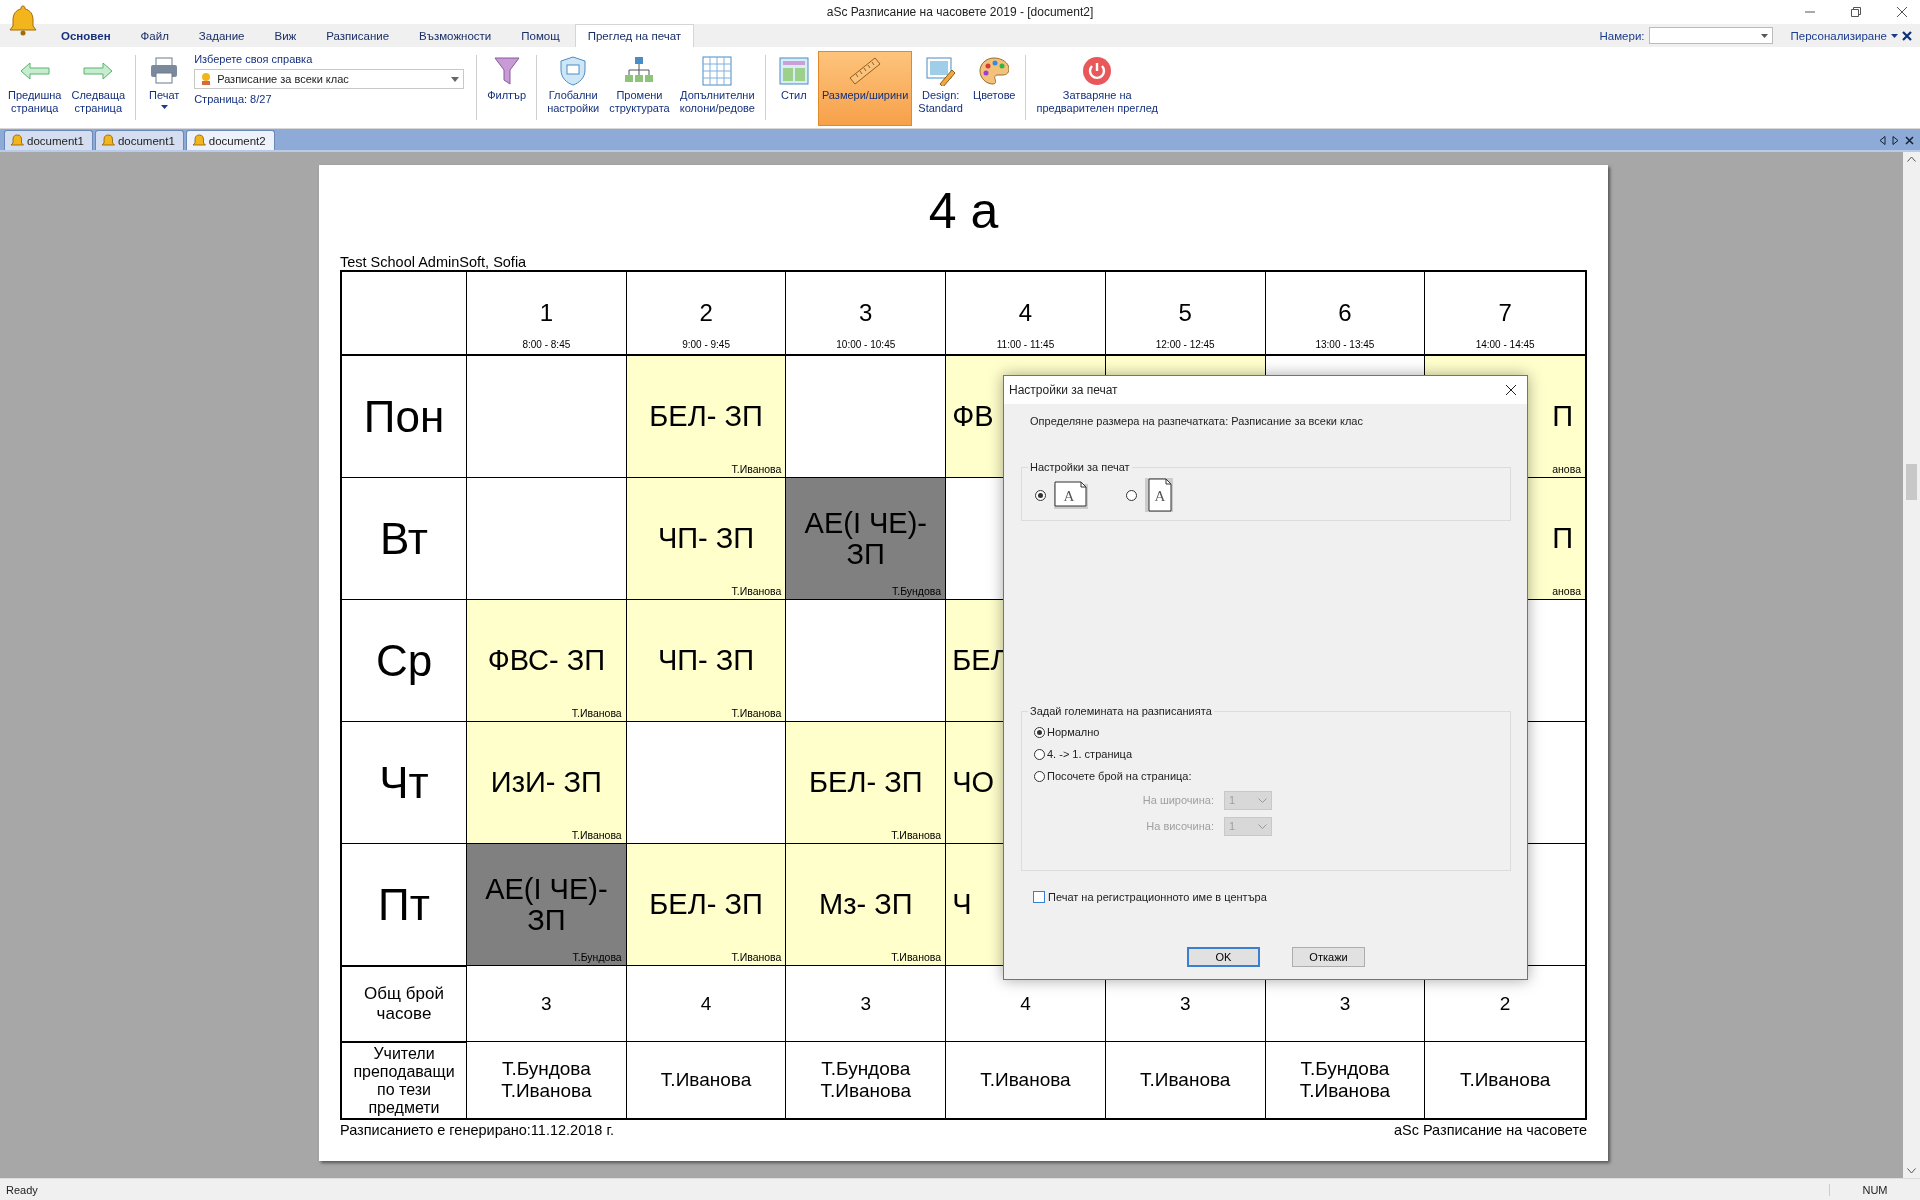  I want to click on subject: ФВС- ЗП, so click(546, 660).